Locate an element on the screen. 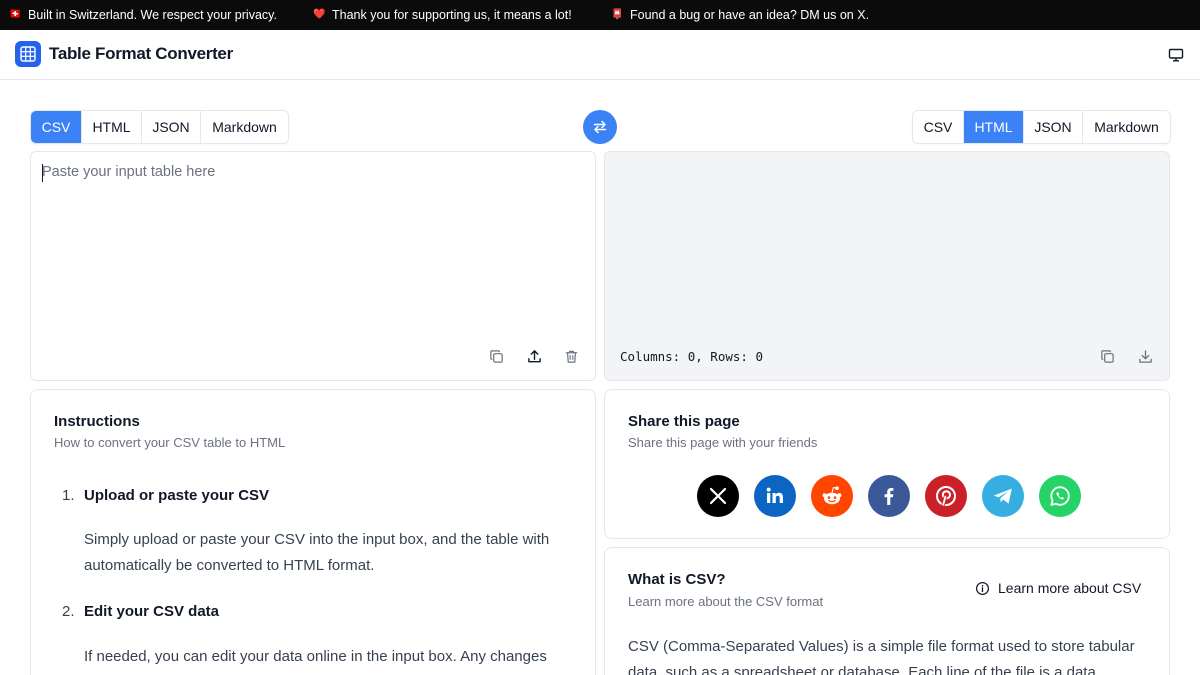 The image size is (1200, 675). step-number: 2. is located at coordinates (68, 611).